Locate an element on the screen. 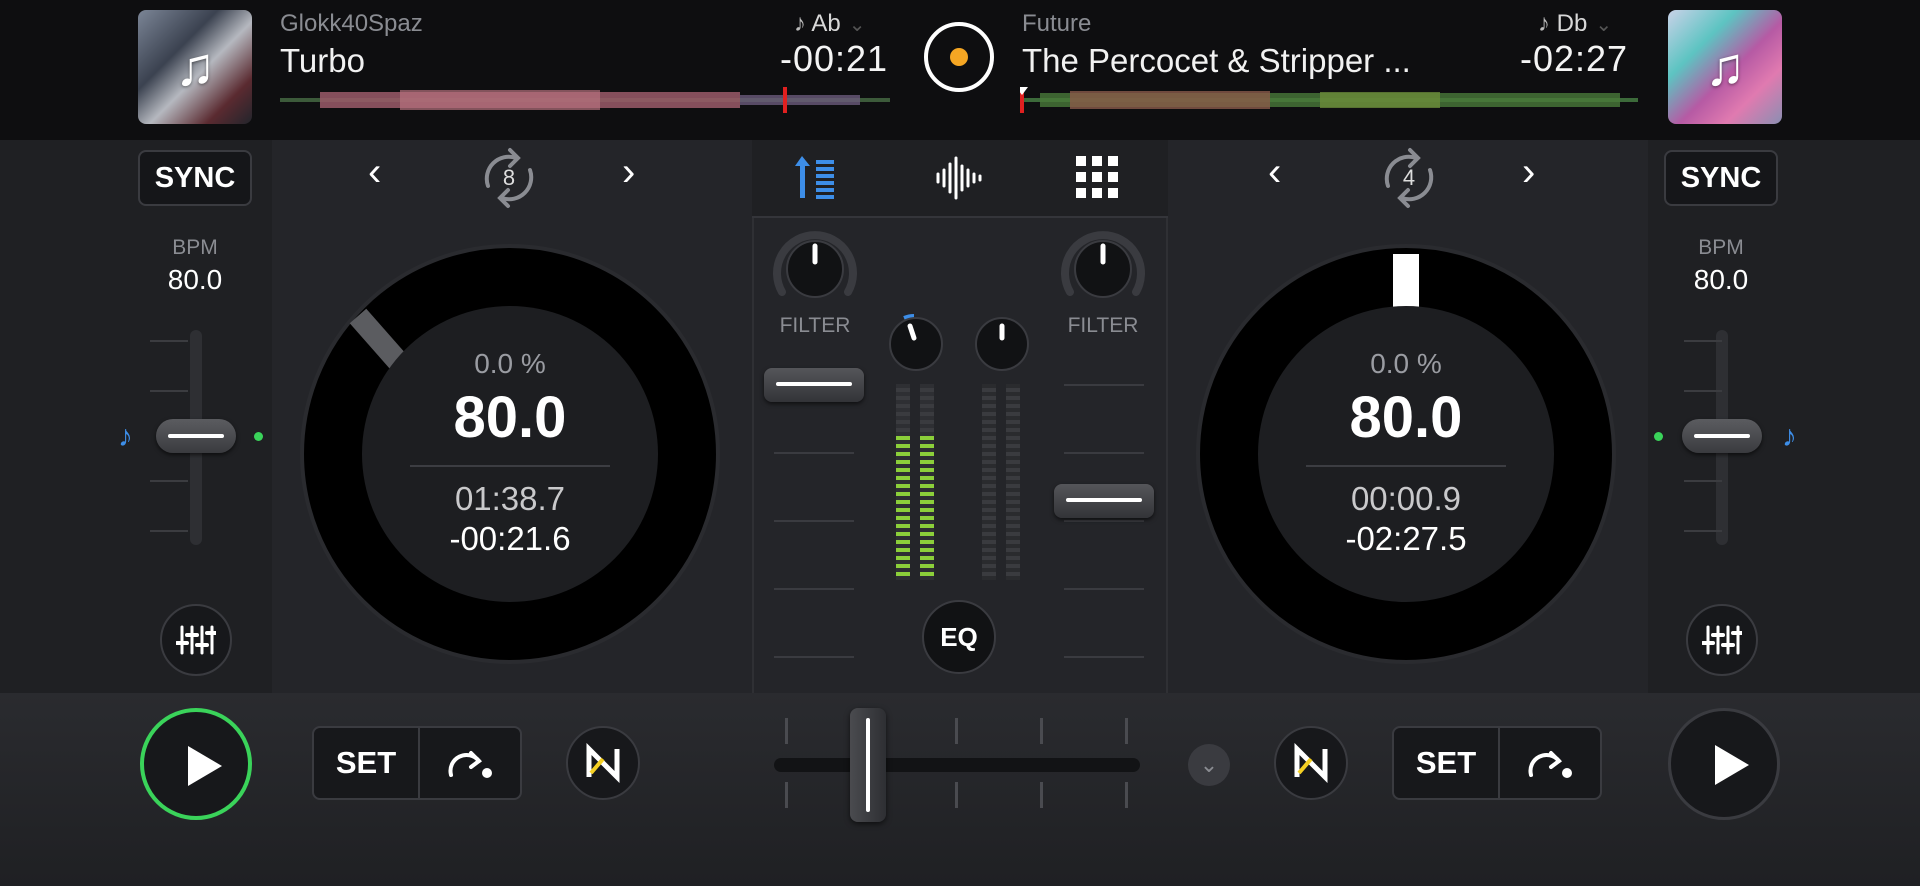  play-icon is located at coordinates (205, 766).